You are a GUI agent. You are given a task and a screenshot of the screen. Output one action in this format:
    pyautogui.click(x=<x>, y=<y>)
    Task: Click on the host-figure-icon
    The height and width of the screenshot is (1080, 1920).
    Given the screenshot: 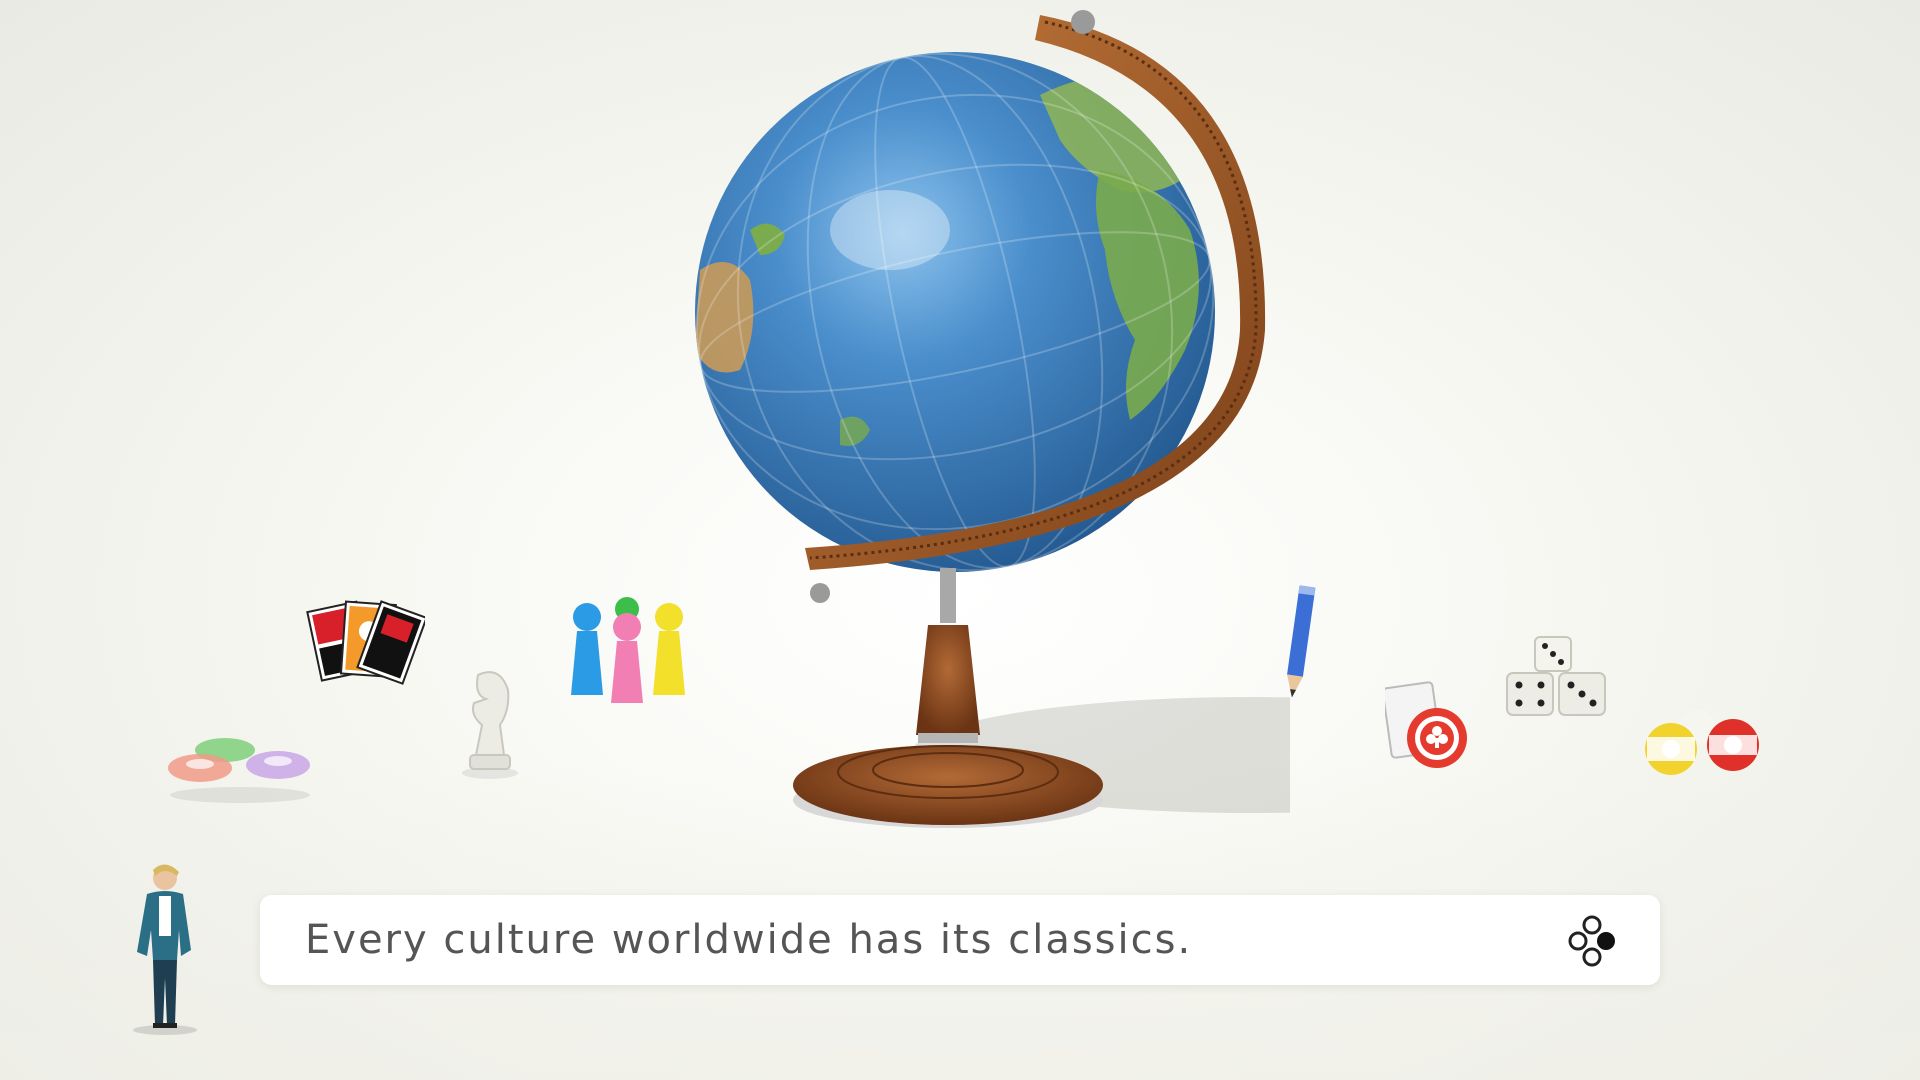 What is the action you would take?
    pyautogui.click(x=165, y=949)
    